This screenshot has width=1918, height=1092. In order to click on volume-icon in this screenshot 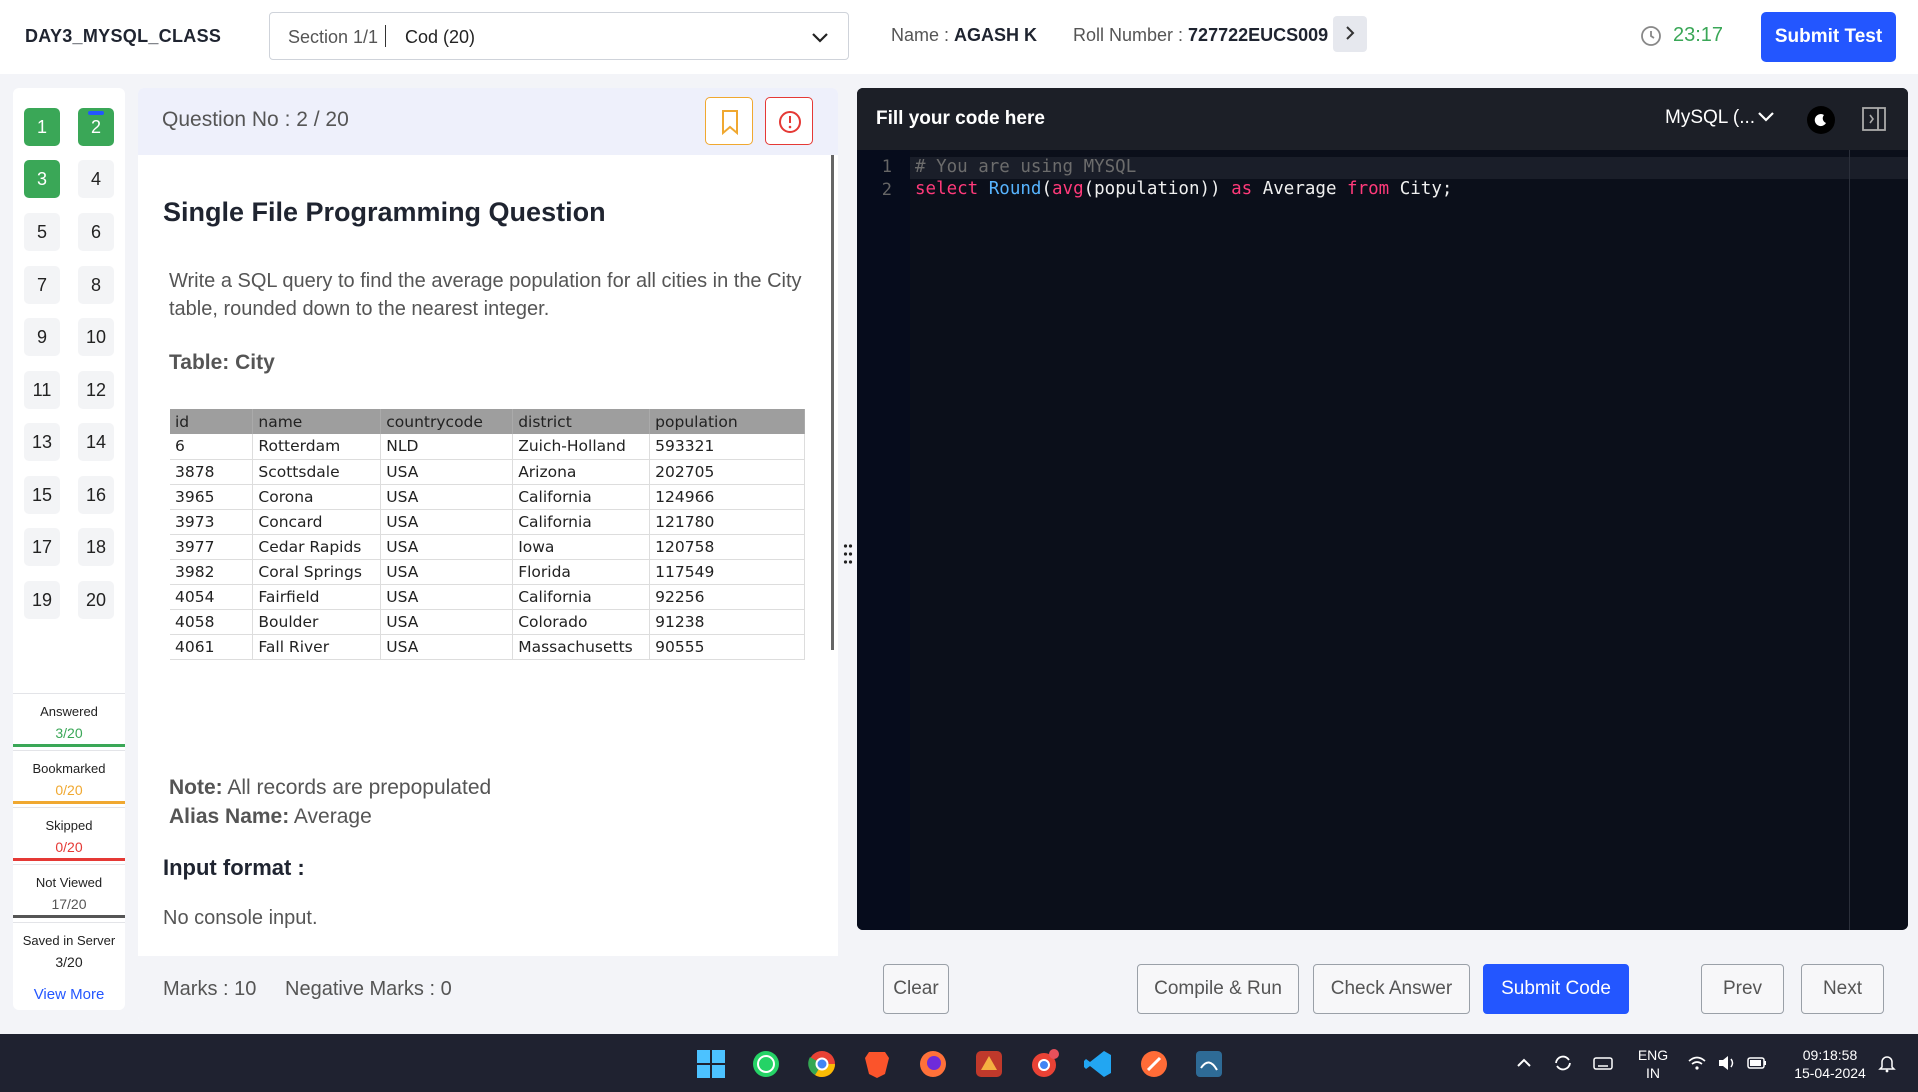, I will do `click(1727, 1063)`.